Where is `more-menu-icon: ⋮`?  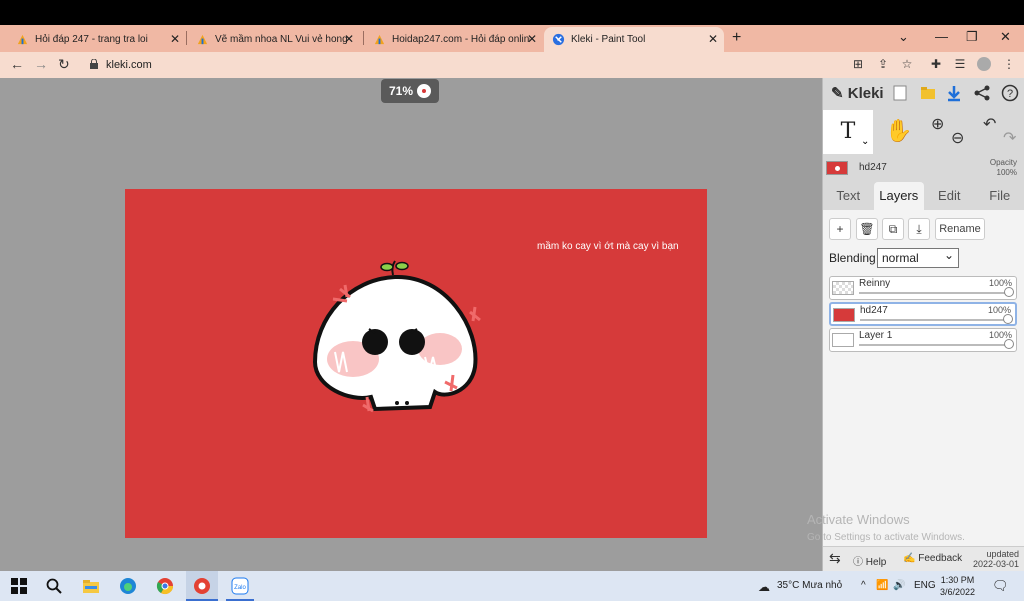
more-menu-icon: ⋮ is located at coordinates (1009, 64).